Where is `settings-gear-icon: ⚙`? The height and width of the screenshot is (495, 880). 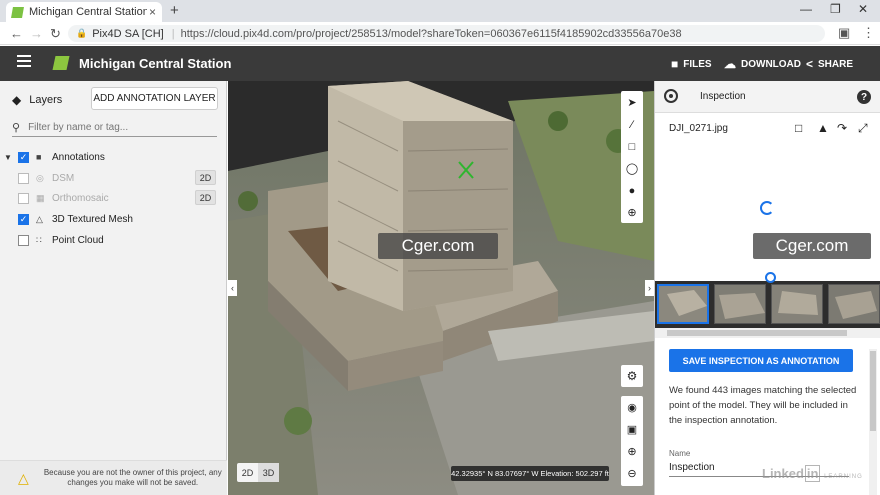
settings-gear-icon: ⚙ is located at coordinates (632, 376).